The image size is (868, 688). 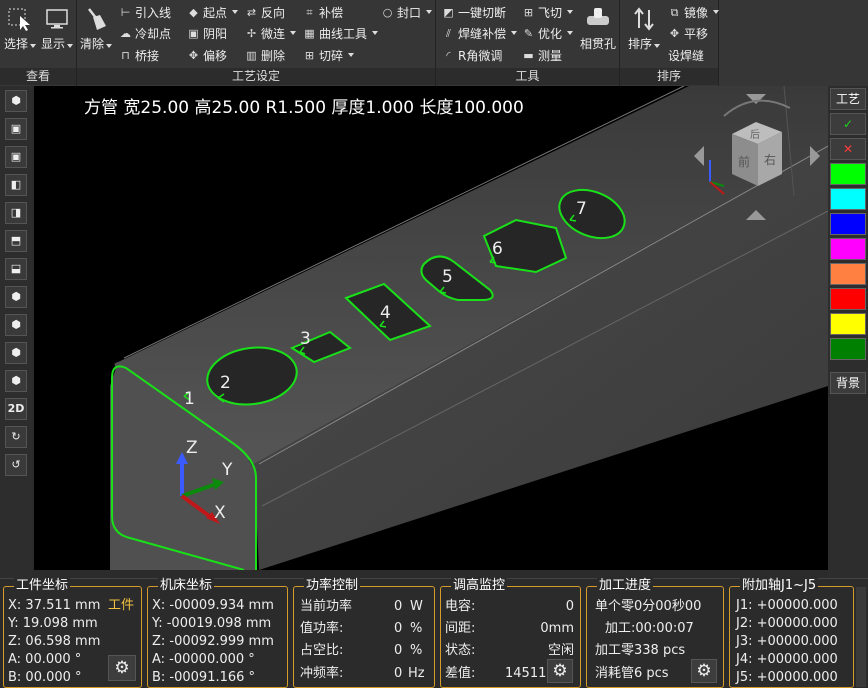 I want to click on trash-icon: ▥, so click(x=251, y=55).